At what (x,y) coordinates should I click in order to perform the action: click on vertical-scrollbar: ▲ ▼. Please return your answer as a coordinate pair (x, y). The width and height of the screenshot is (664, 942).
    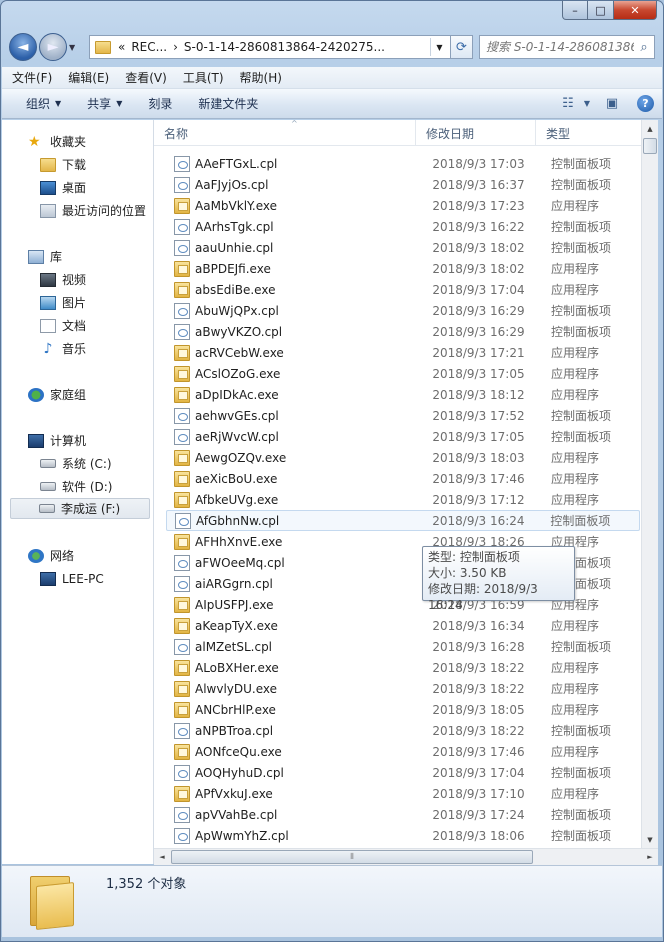
    Looking at the image, I should click on (649, 484).